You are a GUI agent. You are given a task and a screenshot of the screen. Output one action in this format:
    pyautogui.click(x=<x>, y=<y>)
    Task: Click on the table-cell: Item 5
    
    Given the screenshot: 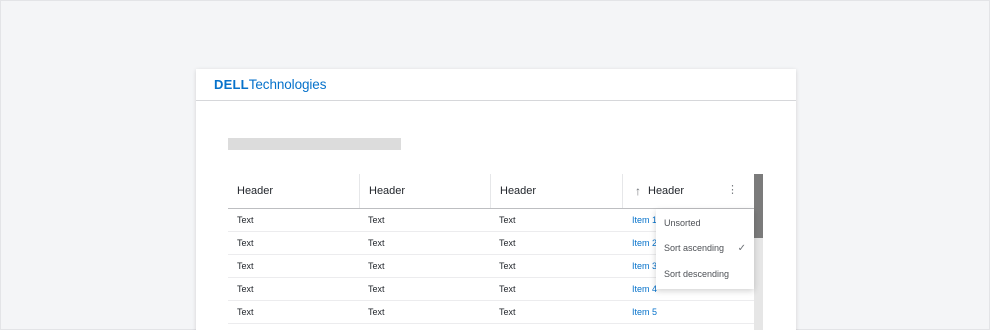 What is the action you would take?
    pyautogui.click(x=688, y=312)
    